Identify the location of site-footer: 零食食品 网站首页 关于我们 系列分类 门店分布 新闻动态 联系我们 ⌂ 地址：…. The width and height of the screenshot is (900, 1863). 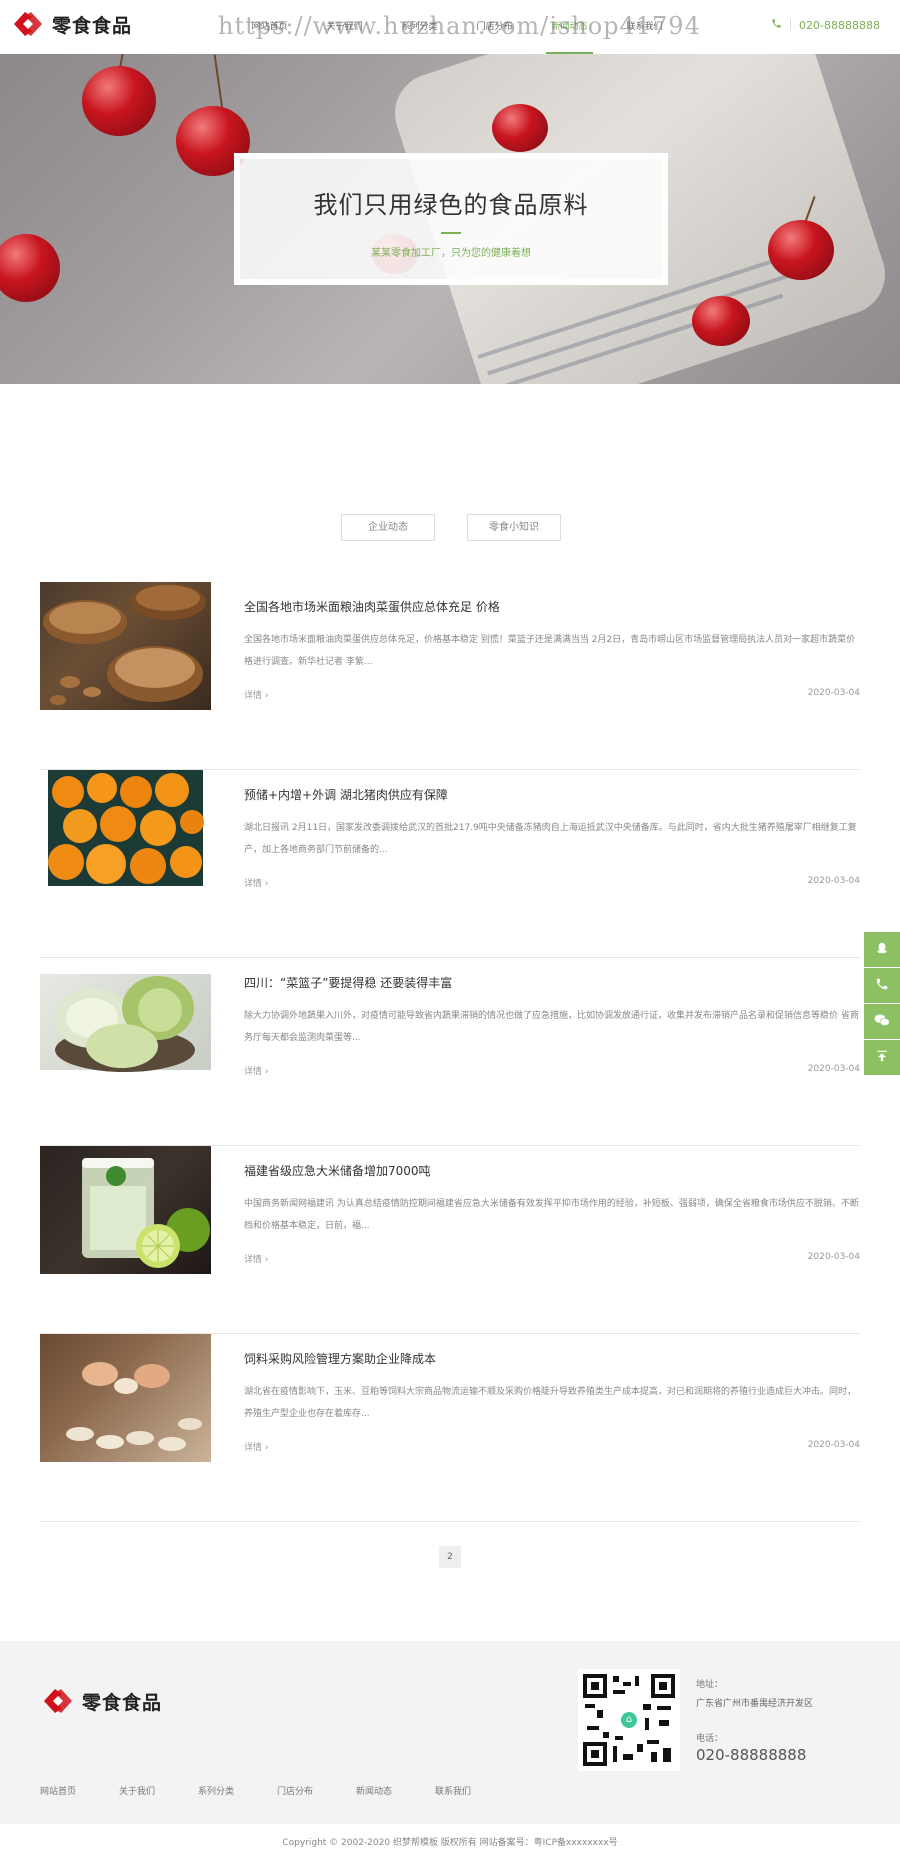
(450, 1732).